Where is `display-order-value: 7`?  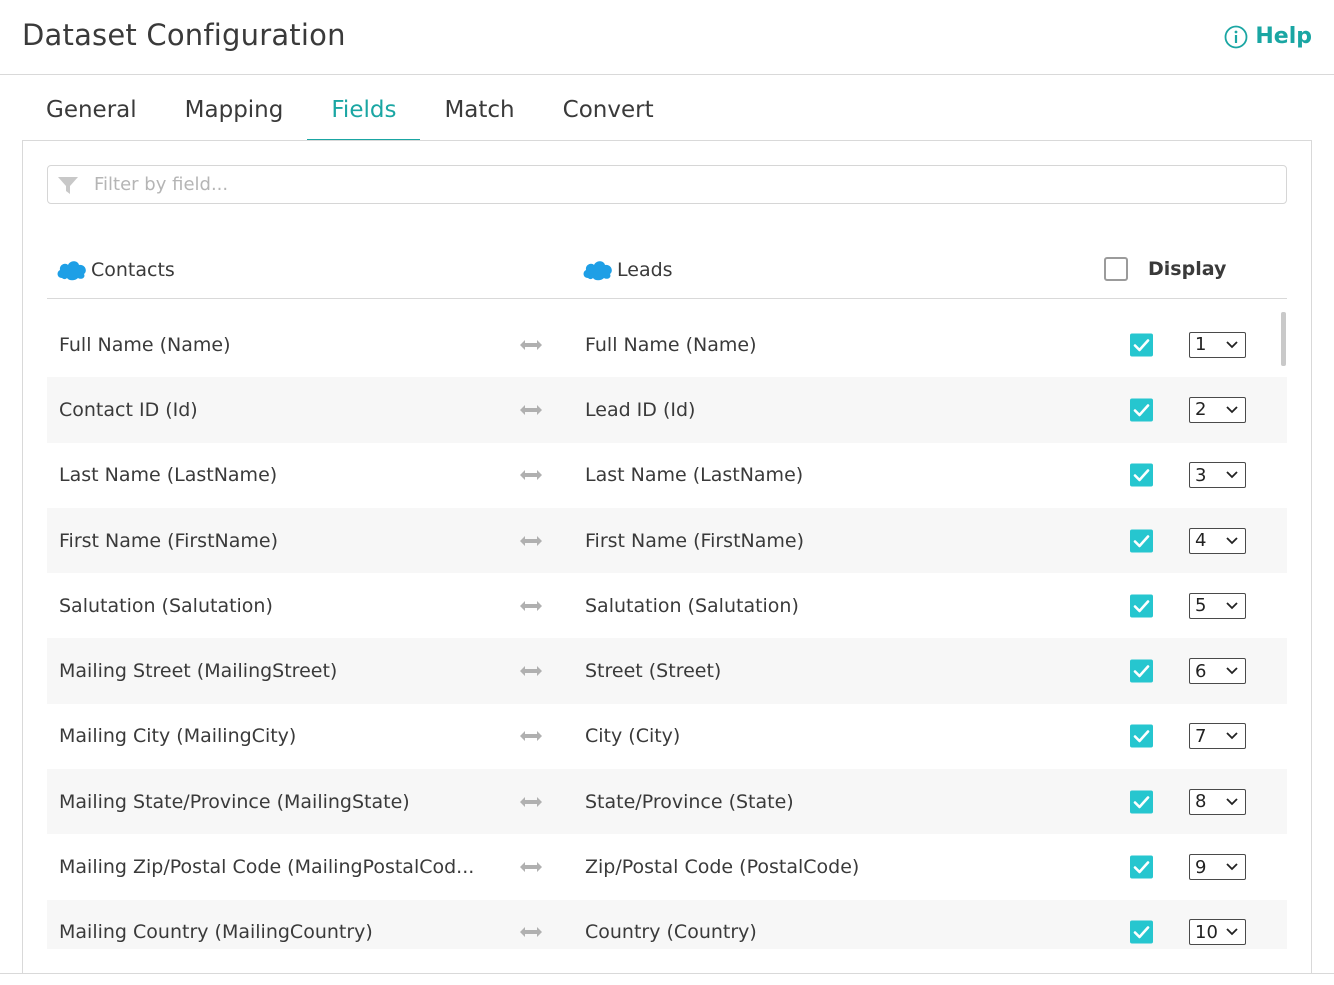
display-order-value: 7 is located at coordinates (1201, 736).